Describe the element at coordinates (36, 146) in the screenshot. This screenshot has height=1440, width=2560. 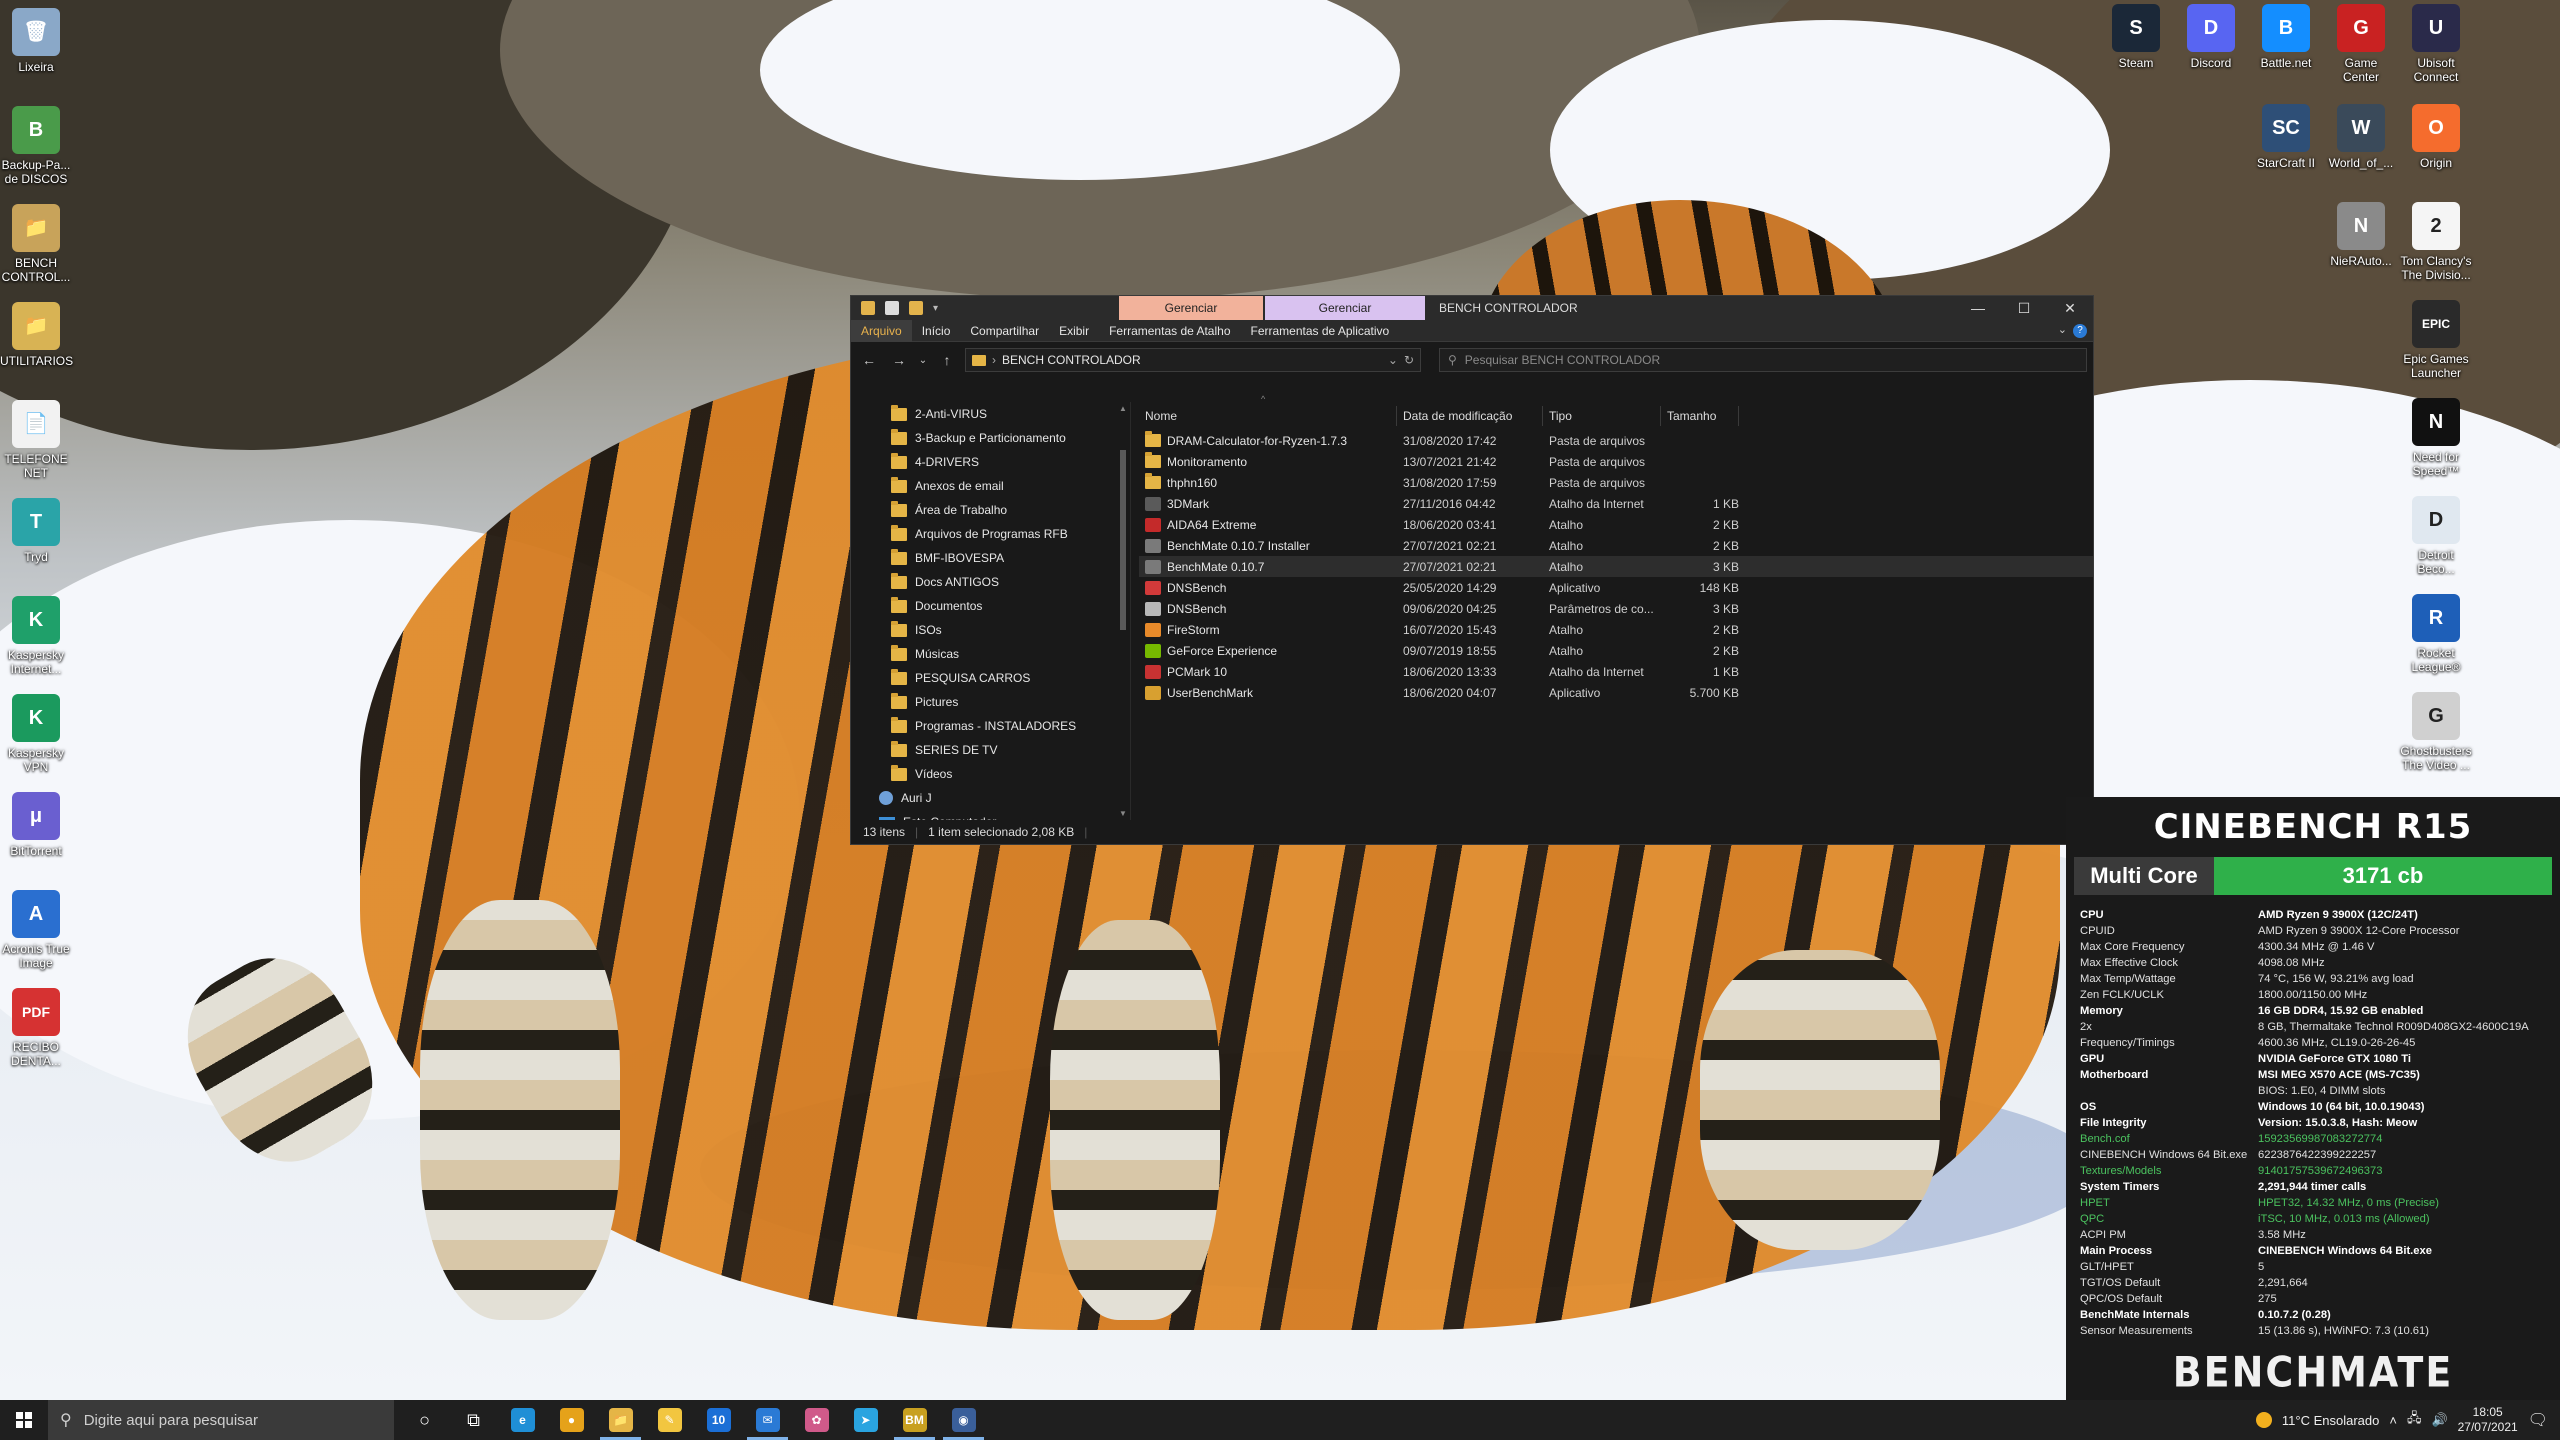
I see `desktop-icon: B Backup-Pa... de DISCOS` at that location.